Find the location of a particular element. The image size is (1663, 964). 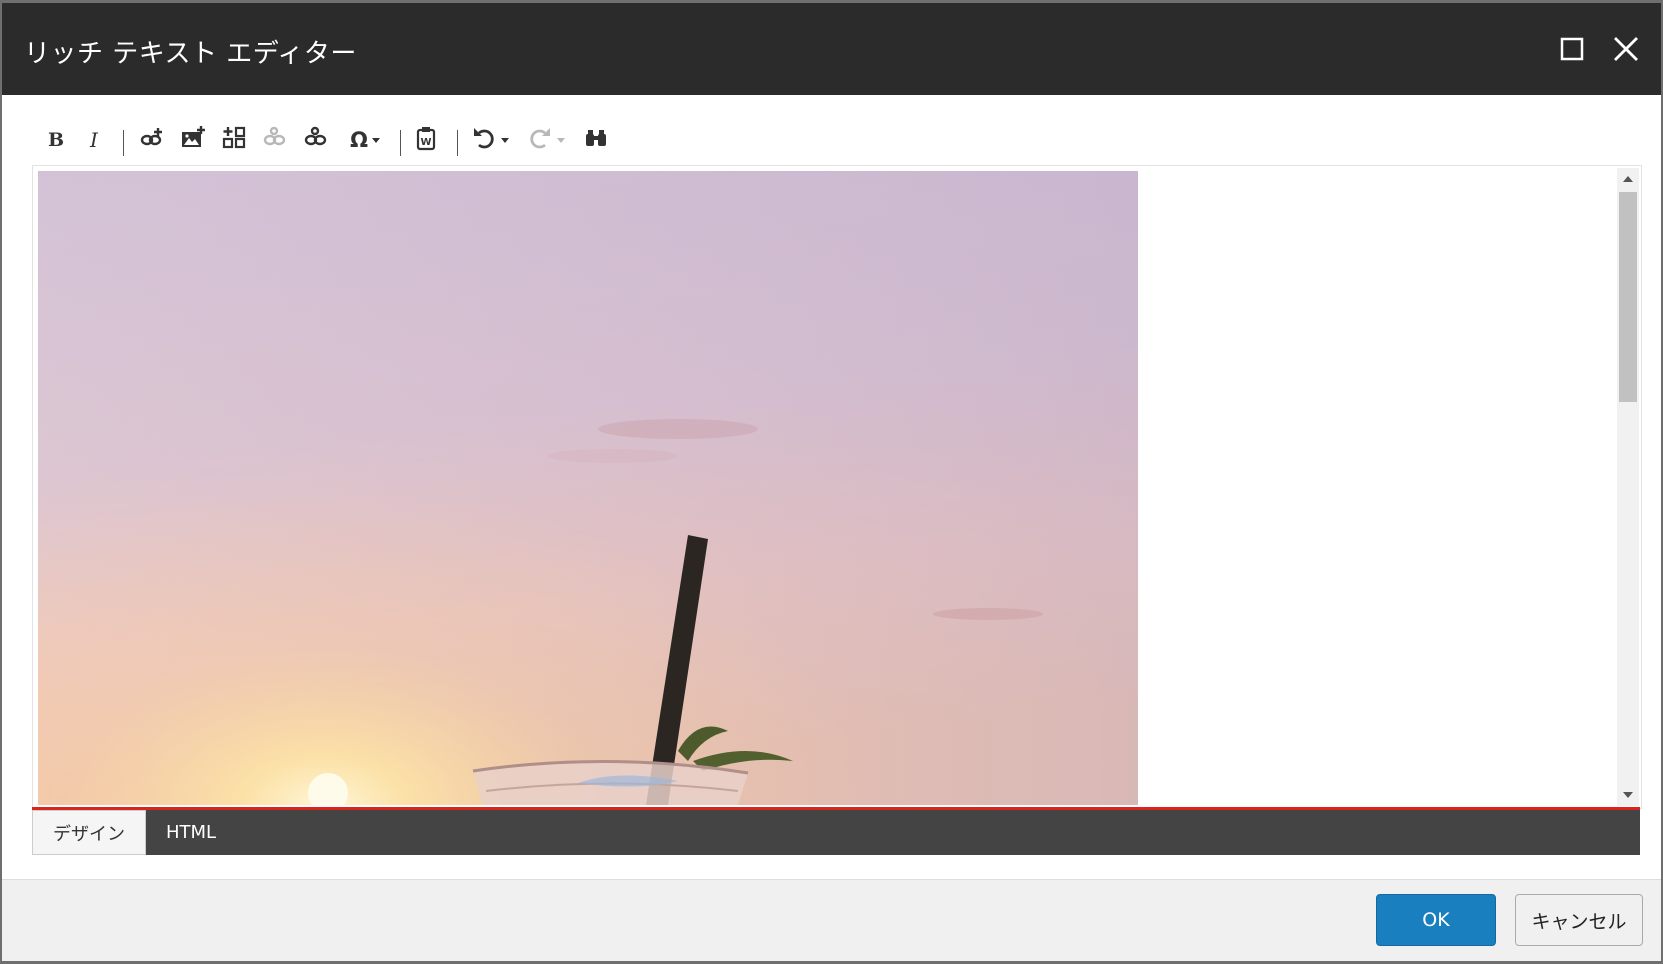

unlink-button is located at coordinates (275, 140).